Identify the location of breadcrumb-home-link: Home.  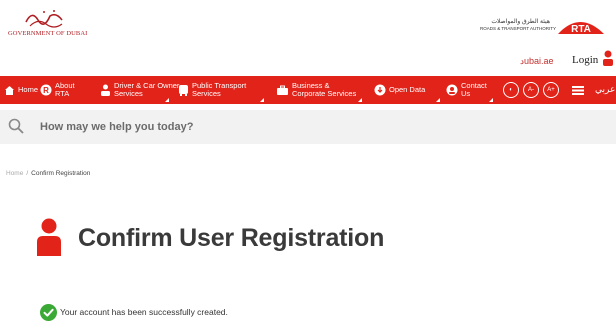
(14, 173).